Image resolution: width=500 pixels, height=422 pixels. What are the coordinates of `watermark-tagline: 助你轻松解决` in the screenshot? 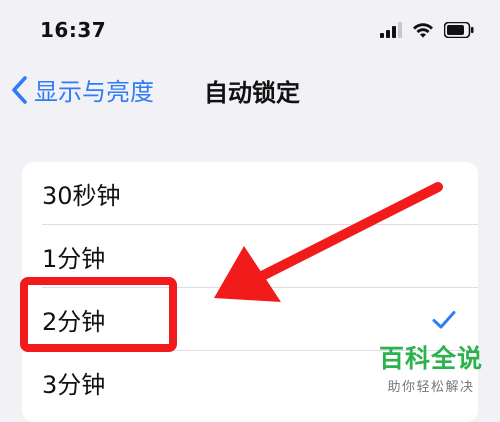 It's located at (431, 387).